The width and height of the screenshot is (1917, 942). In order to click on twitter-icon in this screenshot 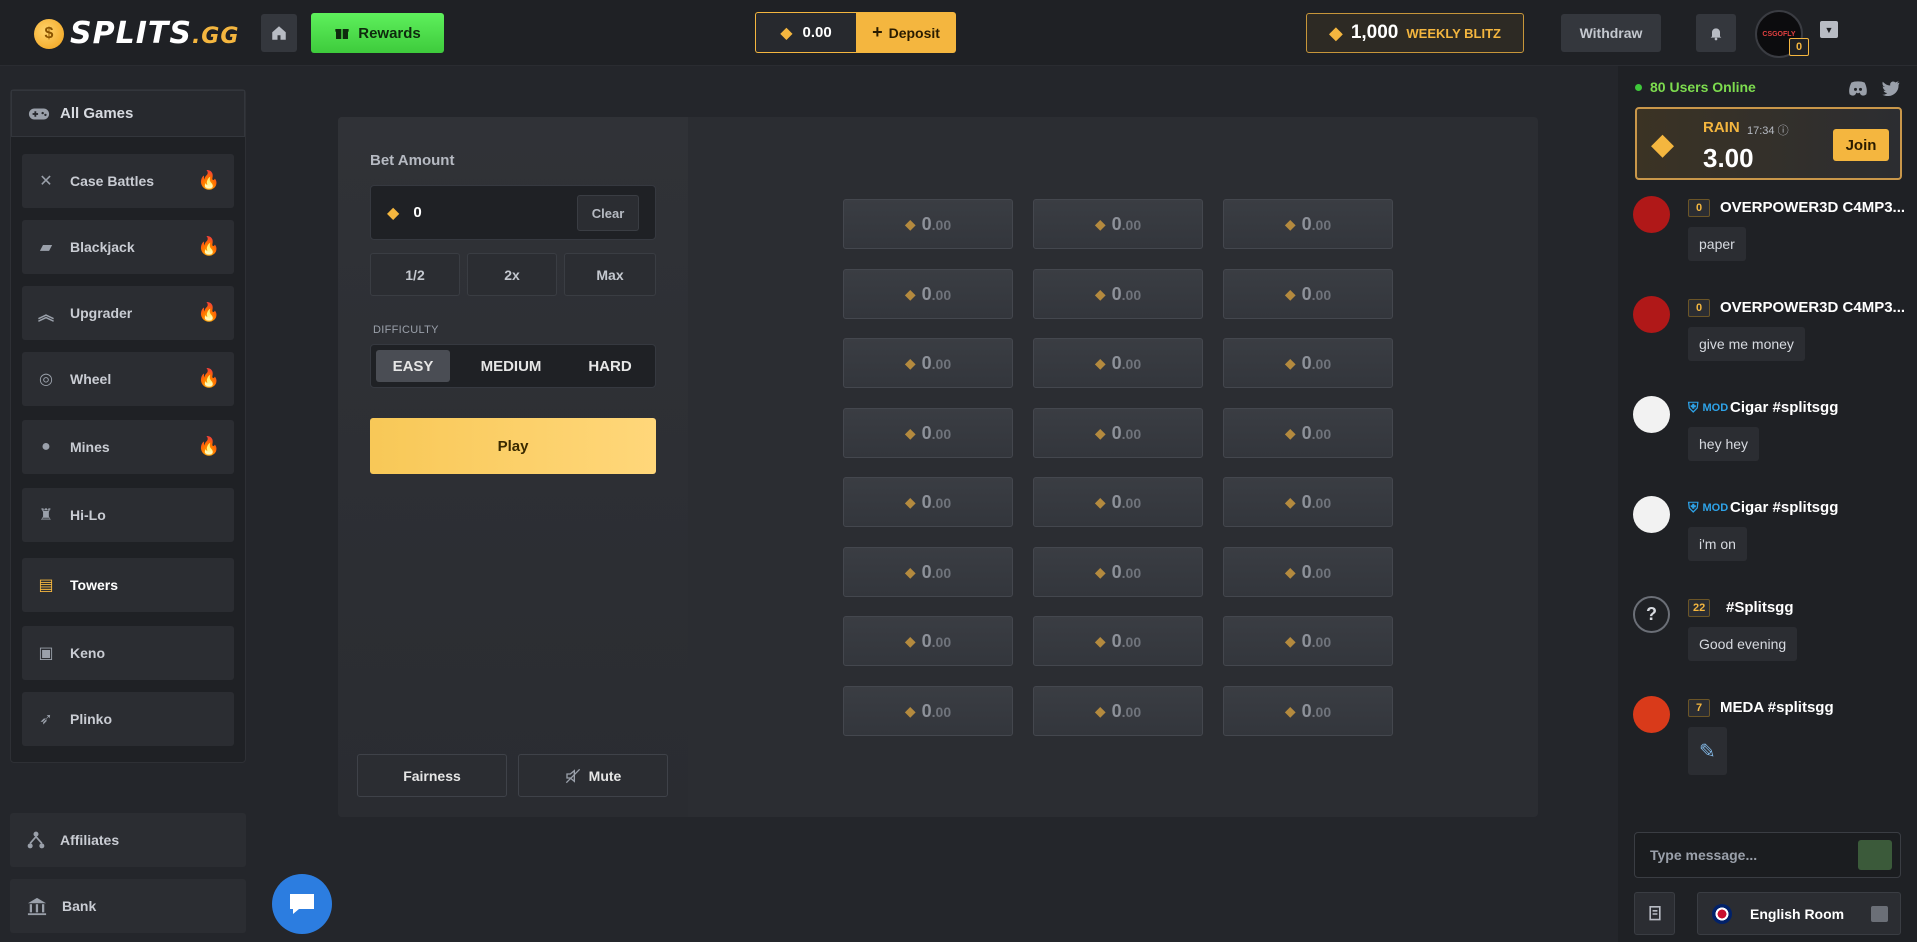, I will do `click(1891, 88)`.